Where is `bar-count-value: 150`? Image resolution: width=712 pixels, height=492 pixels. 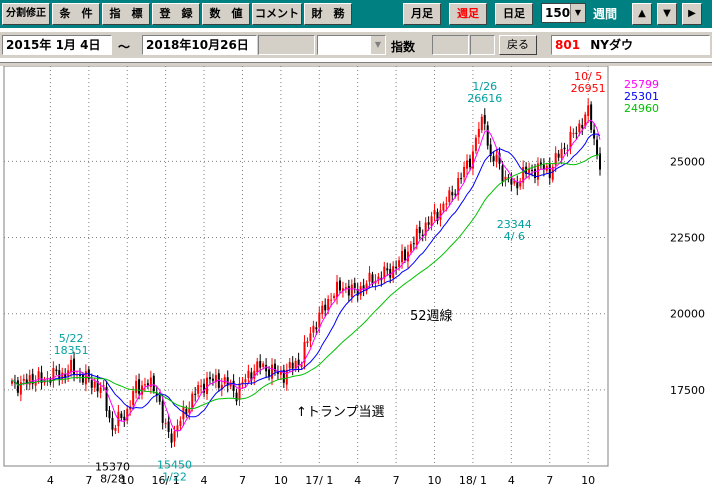 bar-count-value: 150 is located at coordinates (558, 13).